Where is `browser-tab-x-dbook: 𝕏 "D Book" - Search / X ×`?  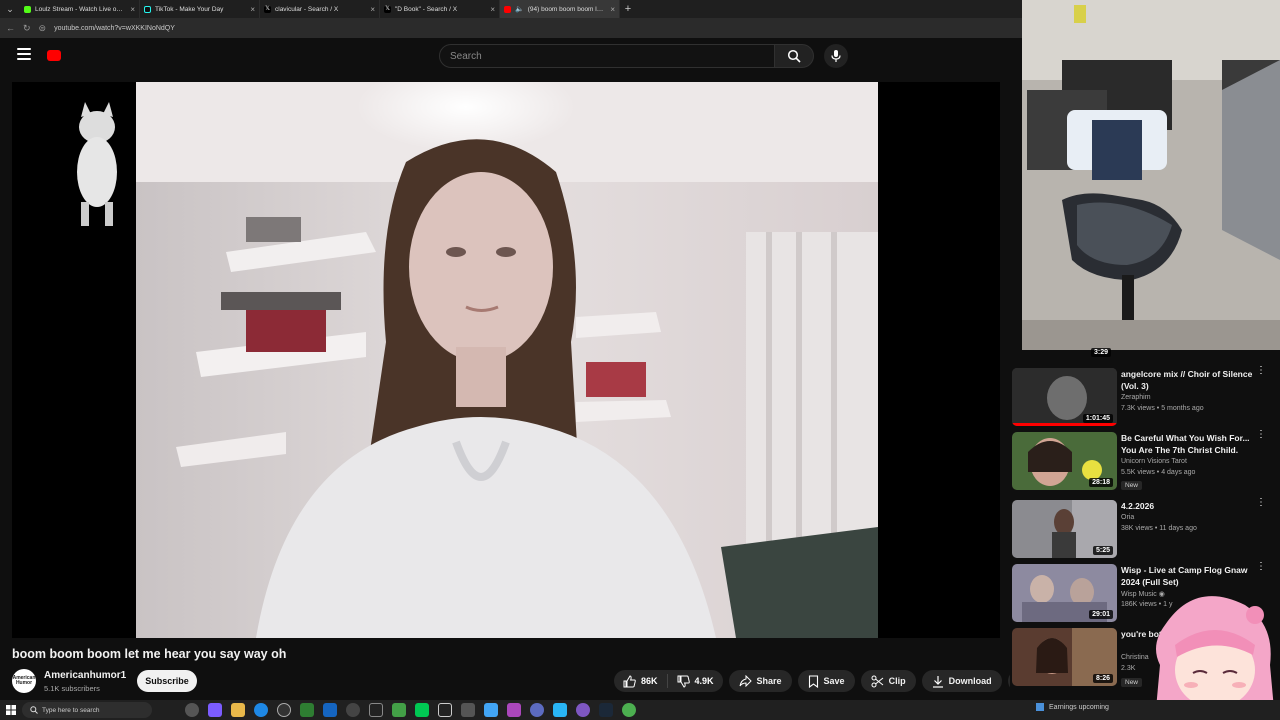 browser-tab-x-dbook: 𝕏 "D Book" - Search / X × is located at coordinates (440, 9).